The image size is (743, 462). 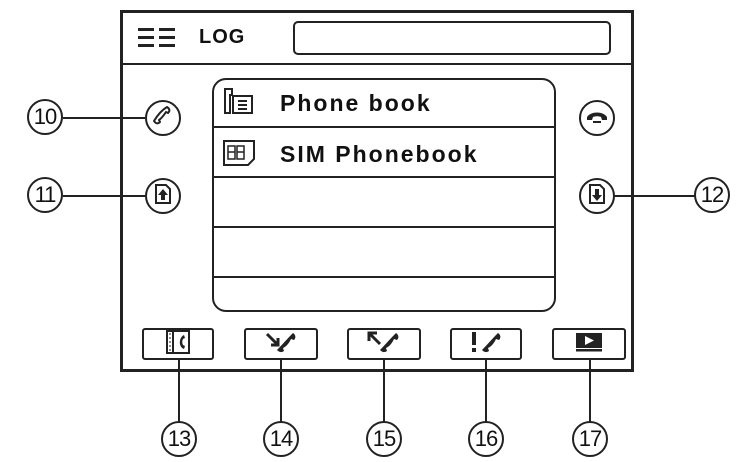 I want to click on screen-title: LOG, so click(x=222, y=37).